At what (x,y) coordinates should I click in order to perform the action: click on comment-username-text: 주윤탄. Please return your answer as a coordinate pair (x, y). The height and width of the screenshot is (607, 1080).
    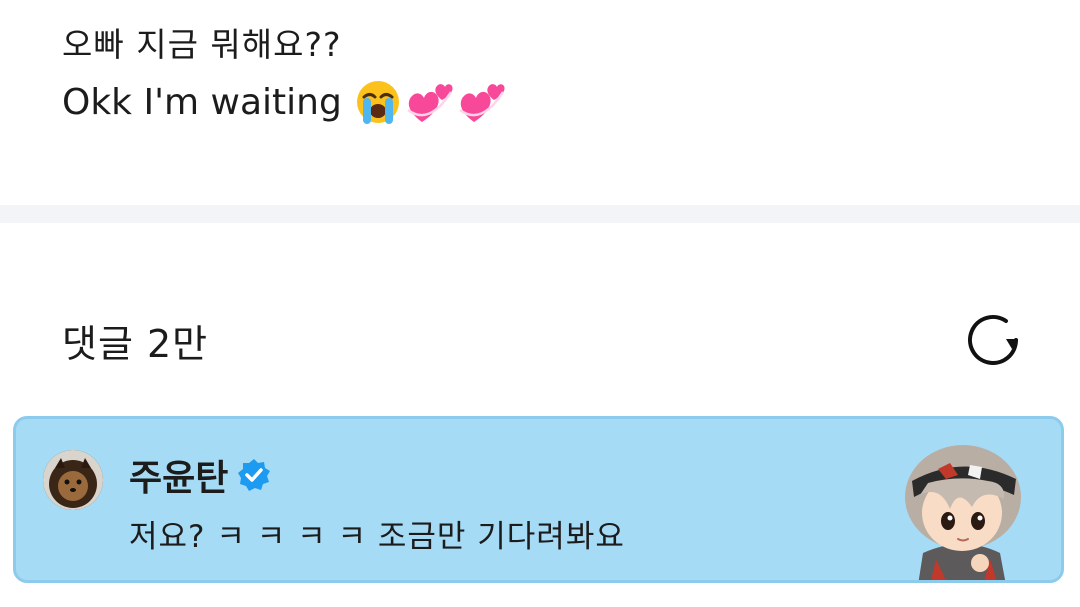
    Looking at the image, I should click on (179, 478).